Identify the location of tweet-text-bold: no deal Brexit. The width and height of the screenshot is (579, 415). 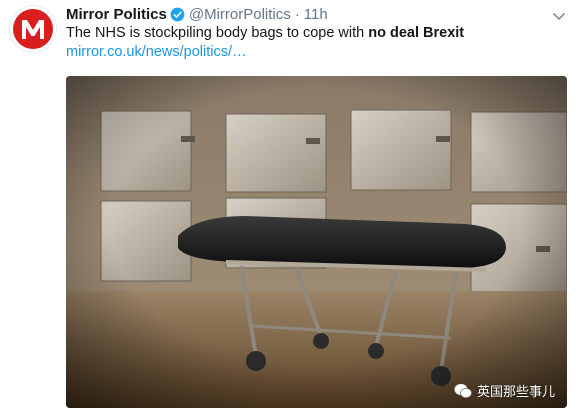
(416, 33).